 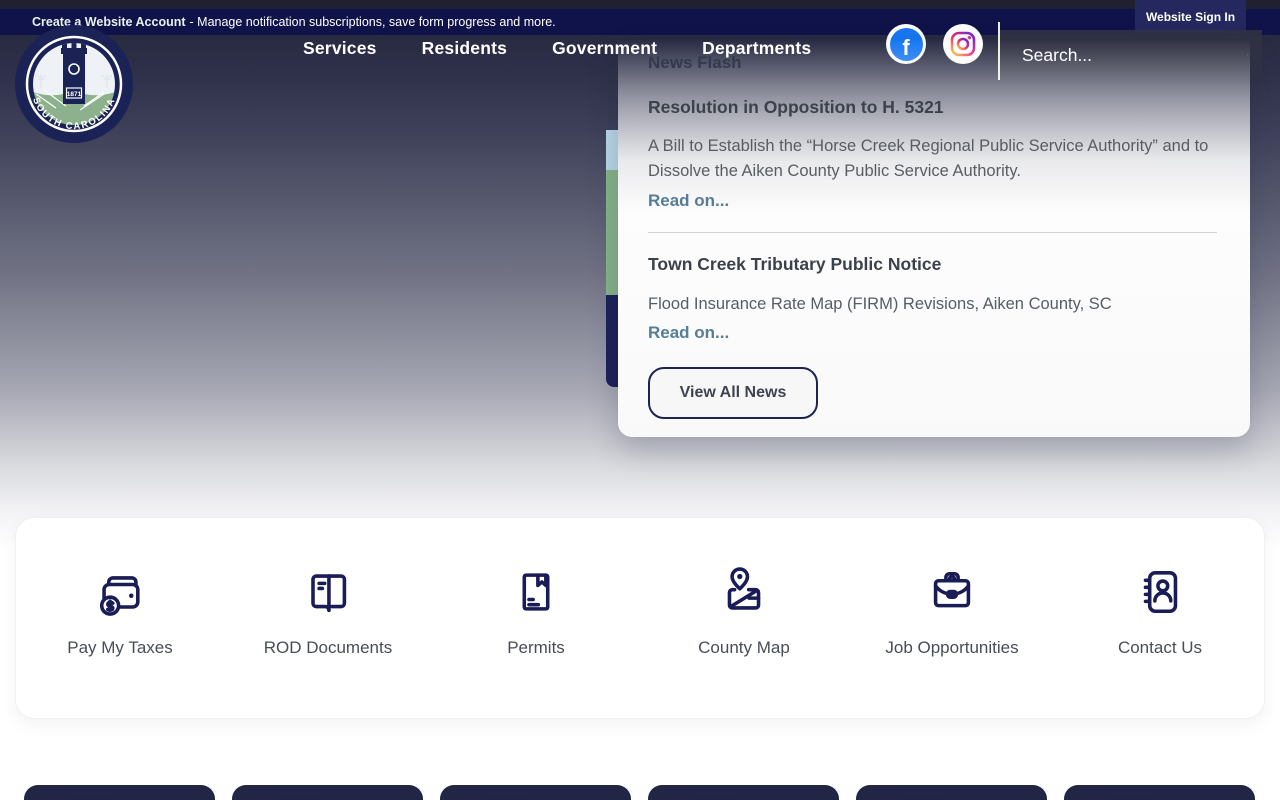 What do you see at coordinates (329, 593) in the screenshot?
I see `open-book-icon` at bounding box center [329, 593].